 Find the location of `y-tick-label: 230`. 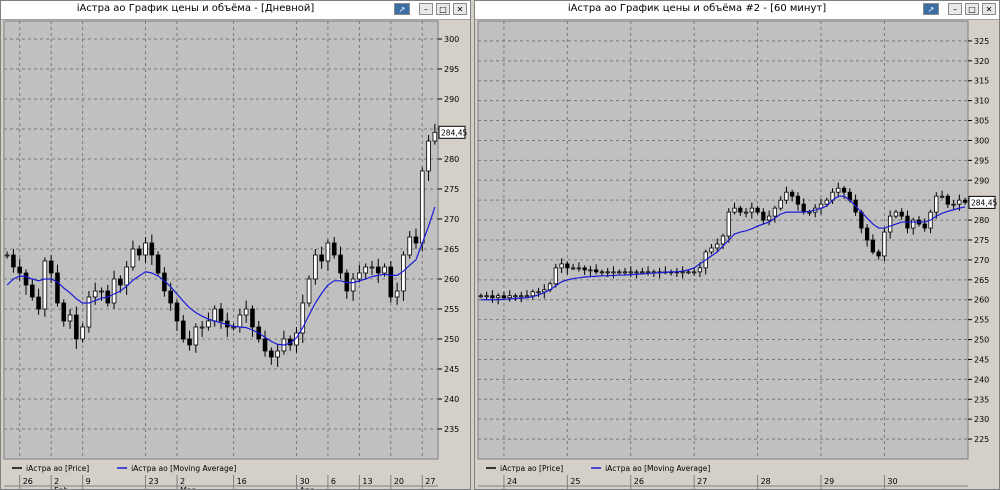

y-tick-label: 230 is located at coordinates (981, 419).